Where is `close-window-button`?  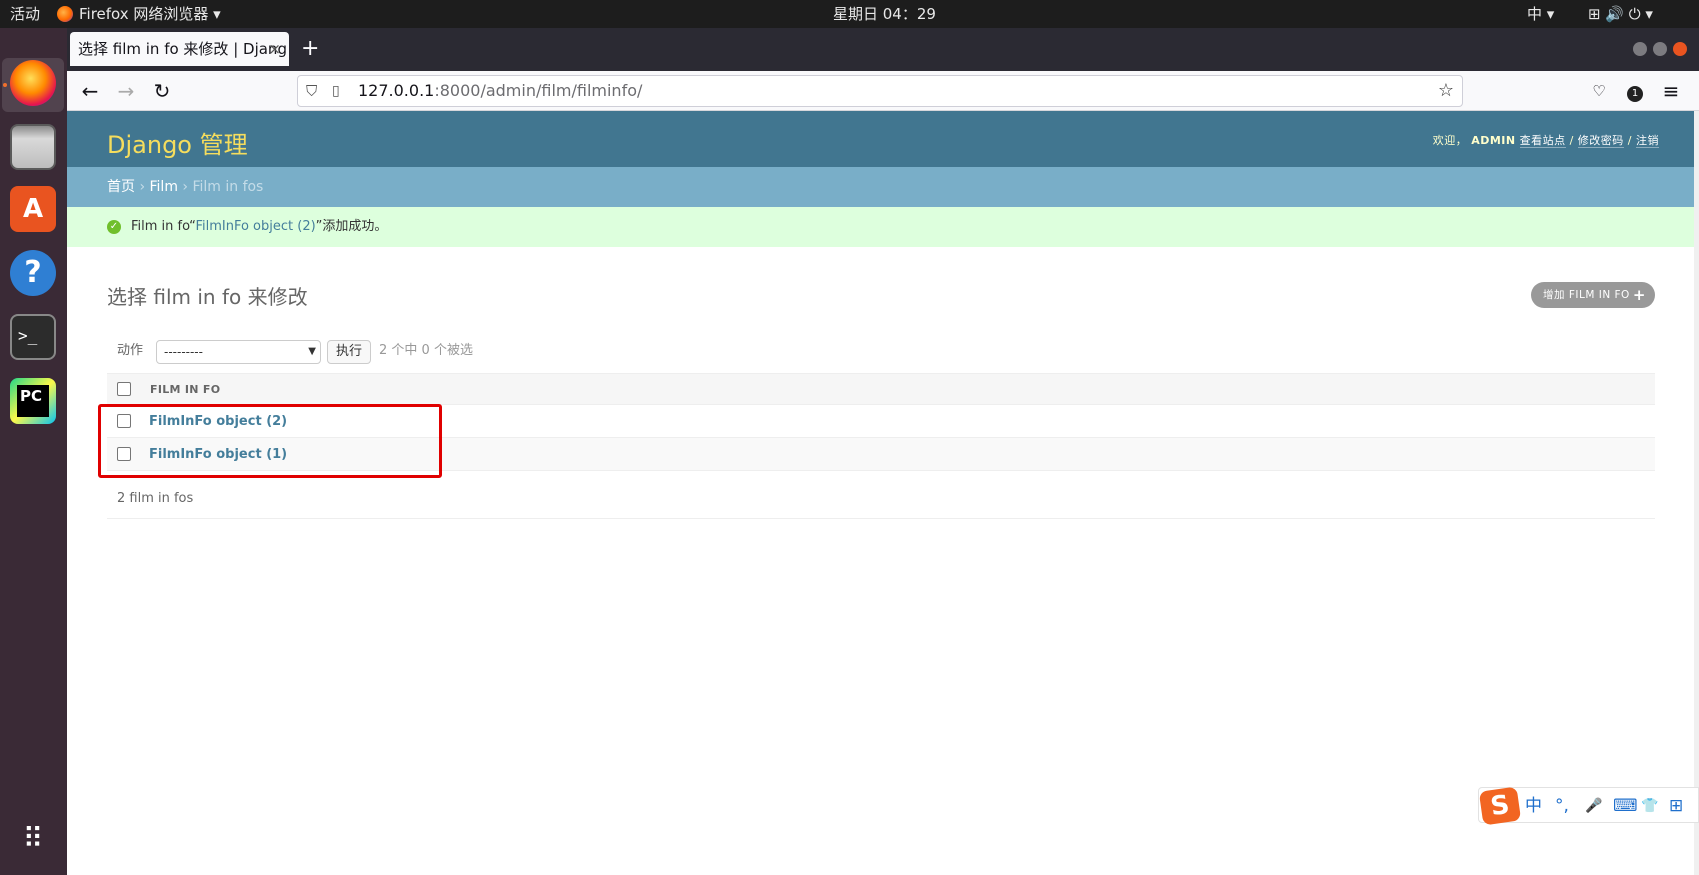
close-window-button is located at coordinates (1680, 49).